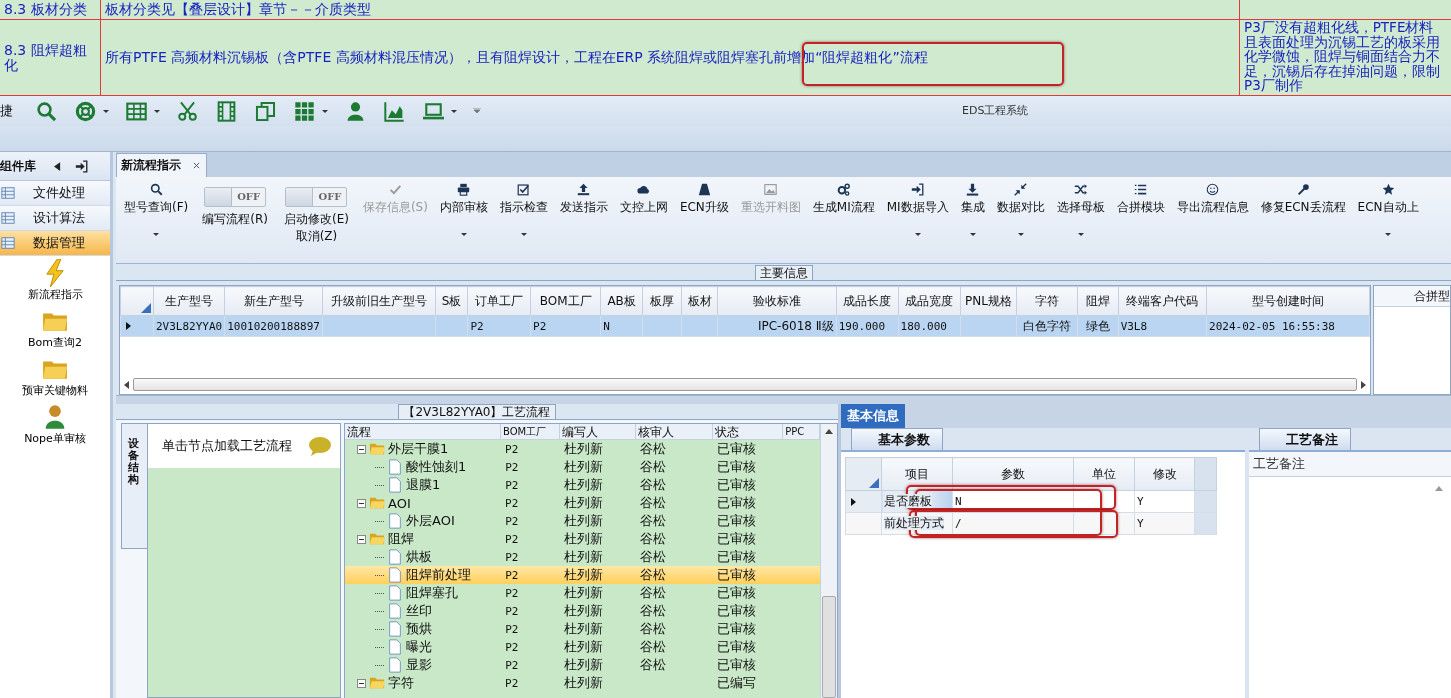 The height and width of the screenshot is (698, 1451). What do you see at coordinates (582, 485) in the screenshot?
I see `tree-row: 退膜1 P2 杜列新 谷松 已审核` at bounding box center [582, 485].